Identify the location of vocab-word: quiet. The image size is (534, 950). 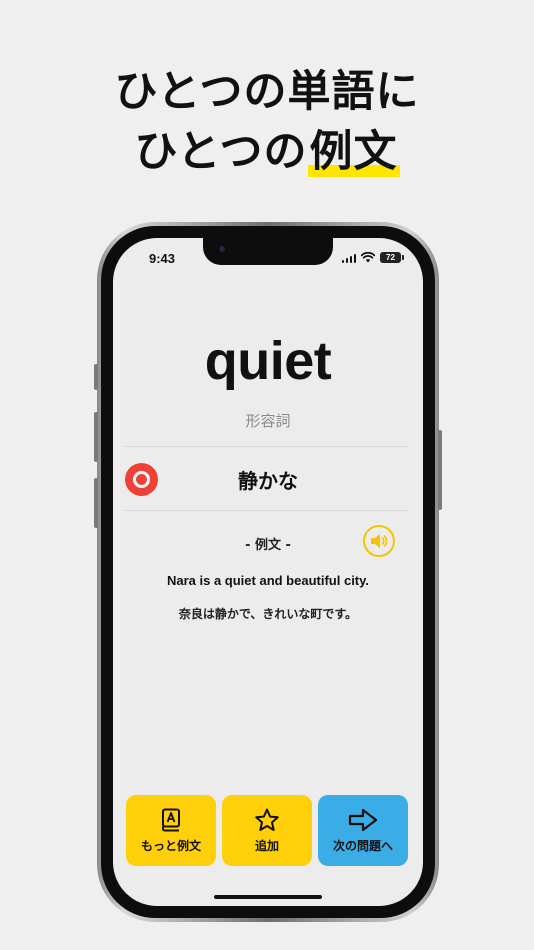
(268, 361).